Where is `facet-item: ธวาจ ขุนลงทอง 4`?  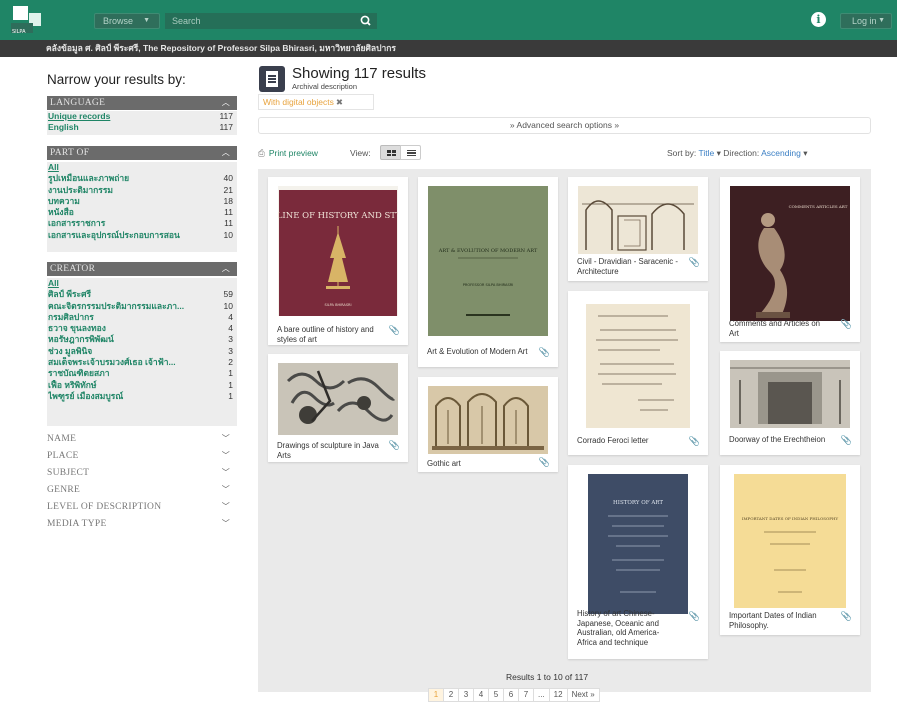
facet-item: ธวาจ ขุนลงทอง 4 is located at coordinates (142, 328).